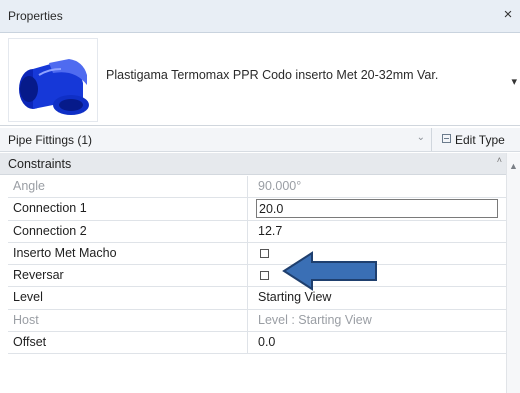 The width and height of the screenshot is (520, 393). What do you see at coordinates (128, 231) in the screenshot?
I see `property-name: Connection 2` at bounding box center [128, 231].